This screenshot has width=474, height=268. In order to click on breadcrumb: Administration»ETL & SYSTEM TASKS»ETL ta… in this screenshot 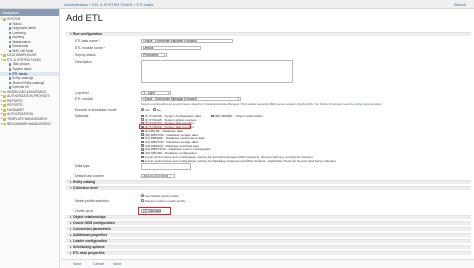, I will do `click(109, 4)`.